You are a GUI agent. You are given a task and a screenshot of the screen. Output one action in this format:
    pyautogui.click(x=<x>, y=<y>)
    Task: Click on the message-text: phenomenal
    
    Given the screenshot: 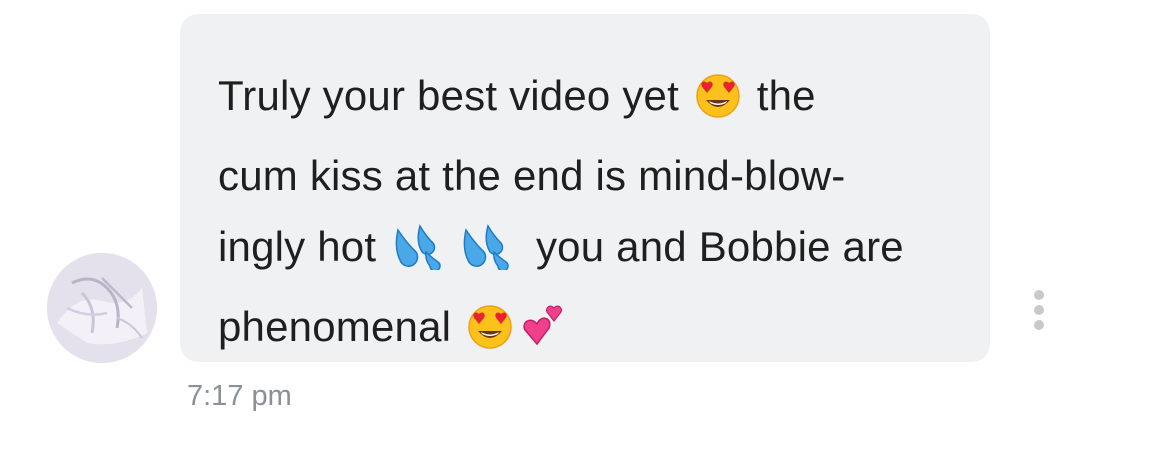 What is the action you would take?
    pyautogui.click(x=335, y=326)
    